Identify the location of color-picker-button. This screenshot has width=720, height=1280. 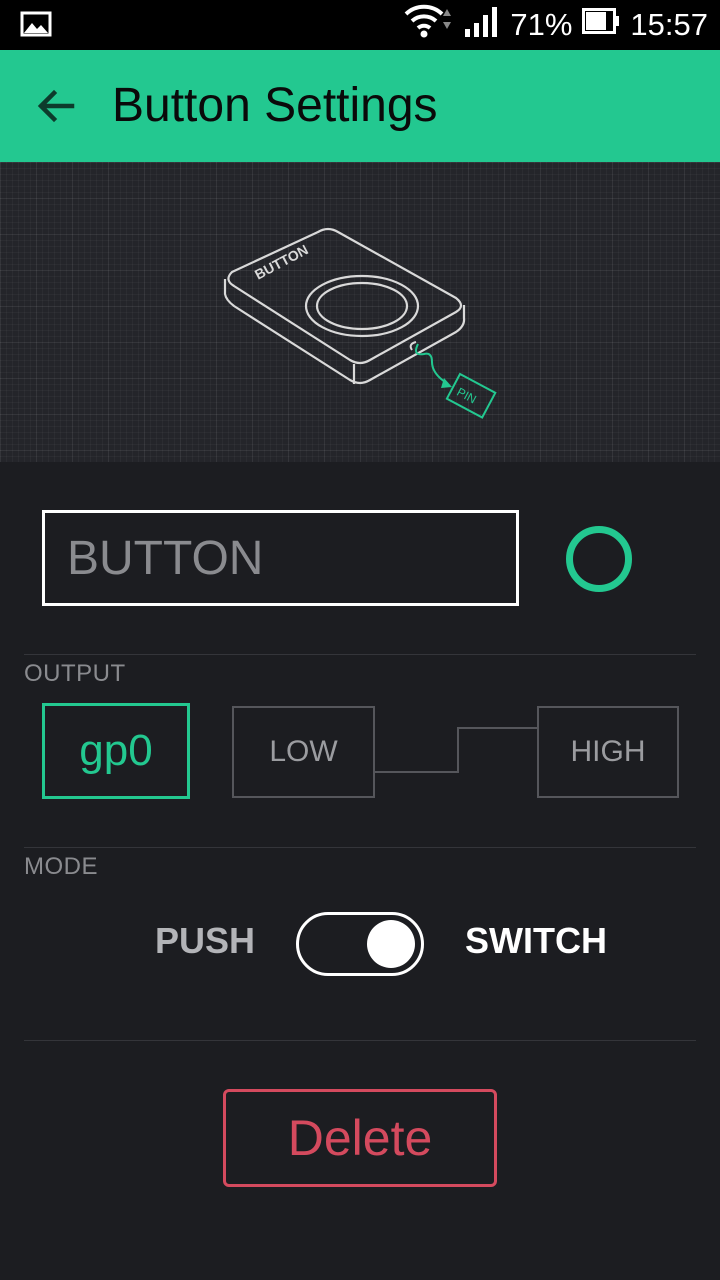
(599, 559).